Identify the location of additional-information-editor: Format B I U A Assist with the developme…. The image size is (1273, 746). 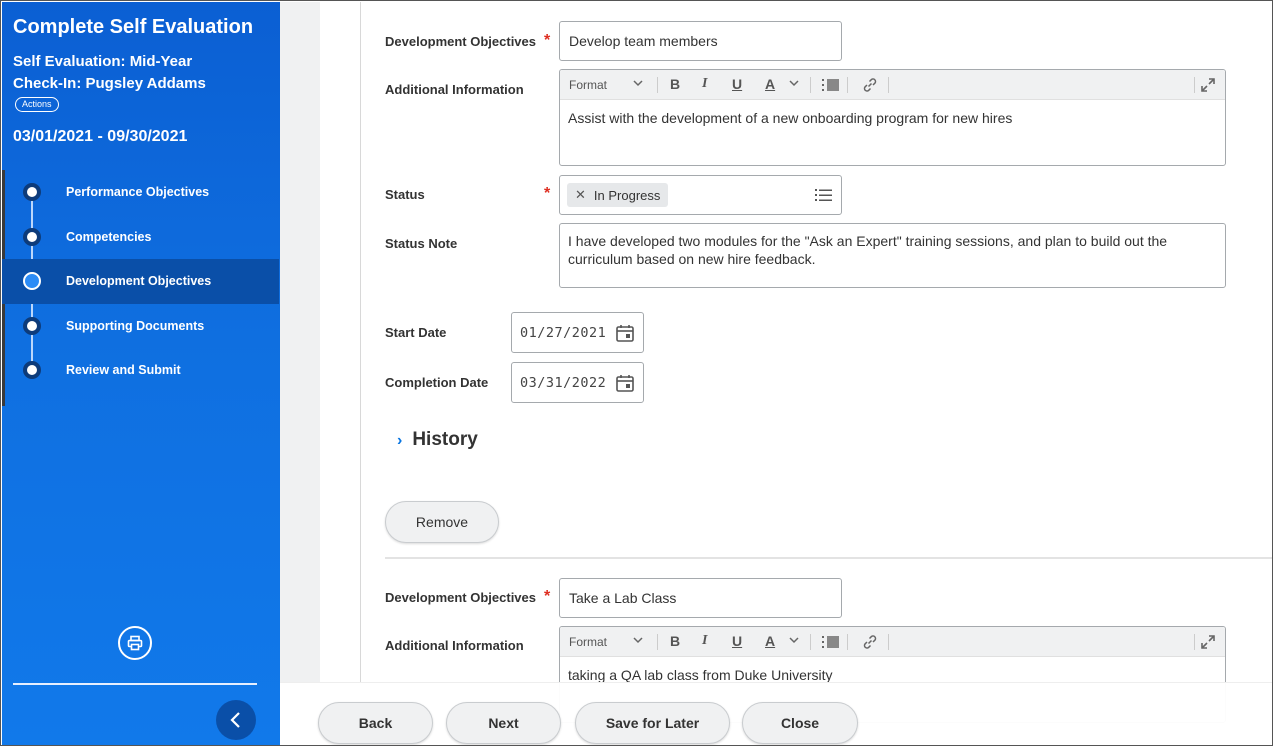
(892, 117).